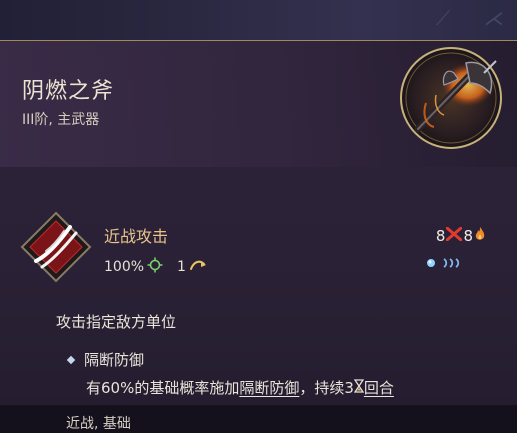  Describe the element at coordinates (379, 387) in the screenshot. I see `turn-link: 回合` at that location.